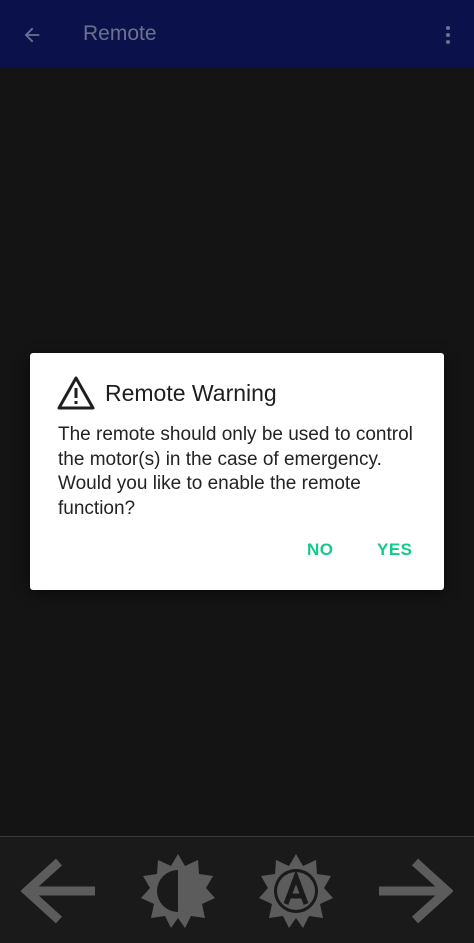 The height and width of the screenshot is (943, 474). I want to click on auto-brightness-button, so click(296, 891).